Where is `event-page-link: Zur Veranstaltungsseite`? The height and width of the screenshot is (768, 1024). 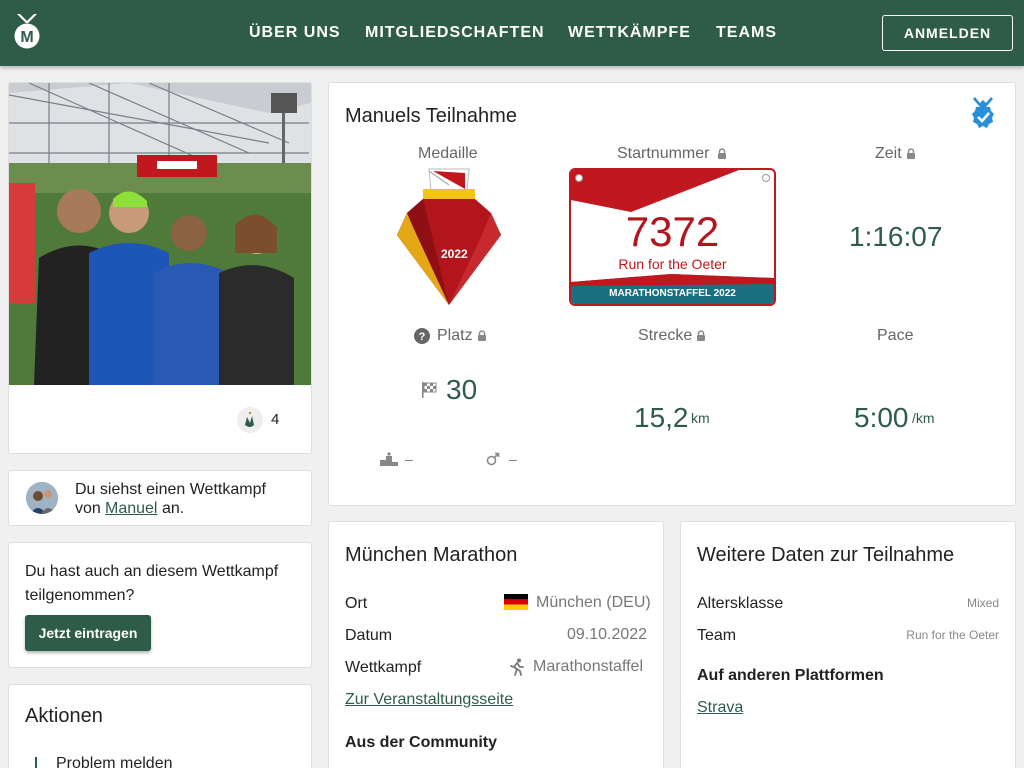 event-page-link: Zur Veranstaltungsseite is located at coordinates (429, 700).